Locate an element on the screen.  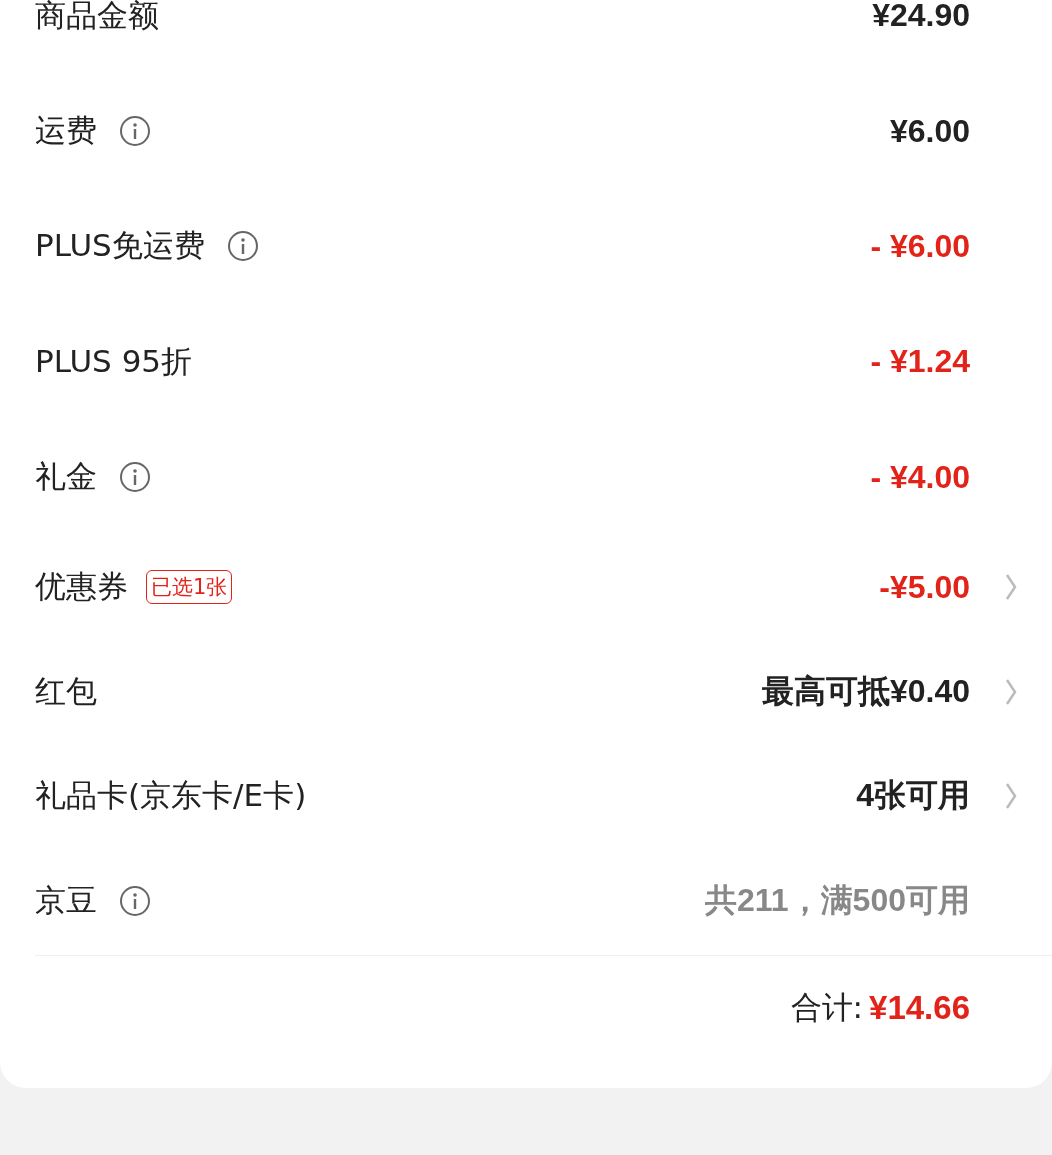
row-value: ¥24.90 is located at coordinates (921, 17).